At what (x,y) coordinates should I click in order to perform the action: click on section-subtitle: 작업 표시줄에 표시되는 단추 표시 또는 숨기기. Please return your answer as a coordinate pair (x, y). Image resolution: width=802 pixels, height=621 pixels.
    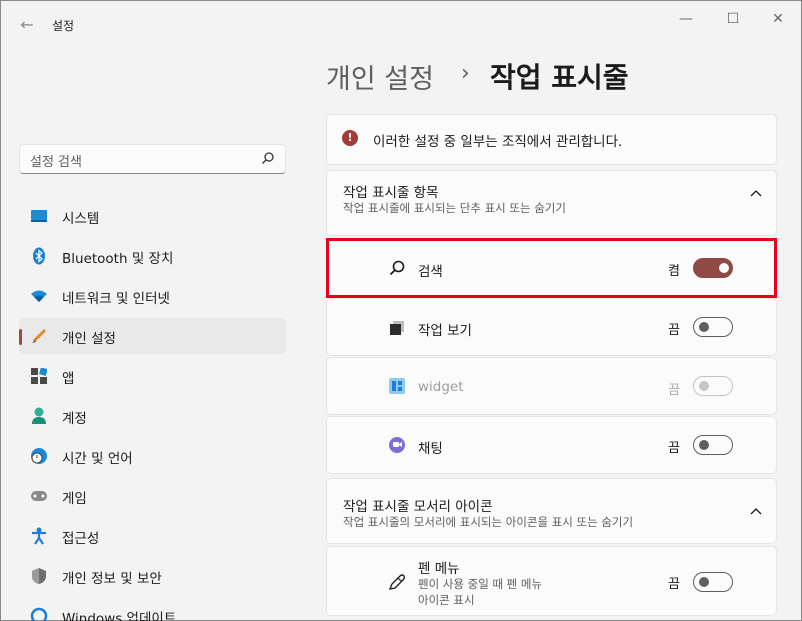
    Looking at the image, I should click on (454, 208).